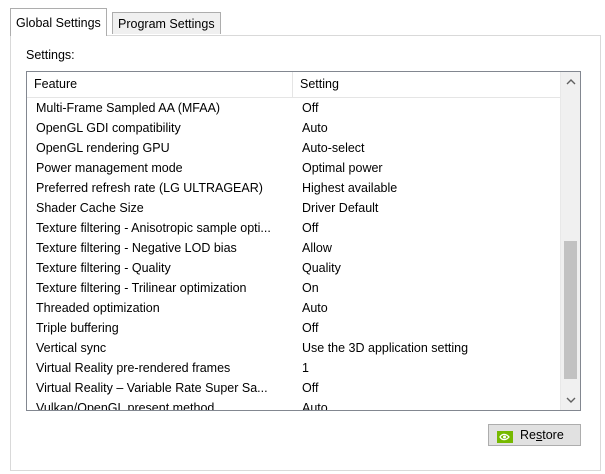 Image resolution: width=605 pixels, height=474 pixels. I want to click on feature-cell: Preferred refresh rate (LG ULTRAGEAR), so click(149, 188).